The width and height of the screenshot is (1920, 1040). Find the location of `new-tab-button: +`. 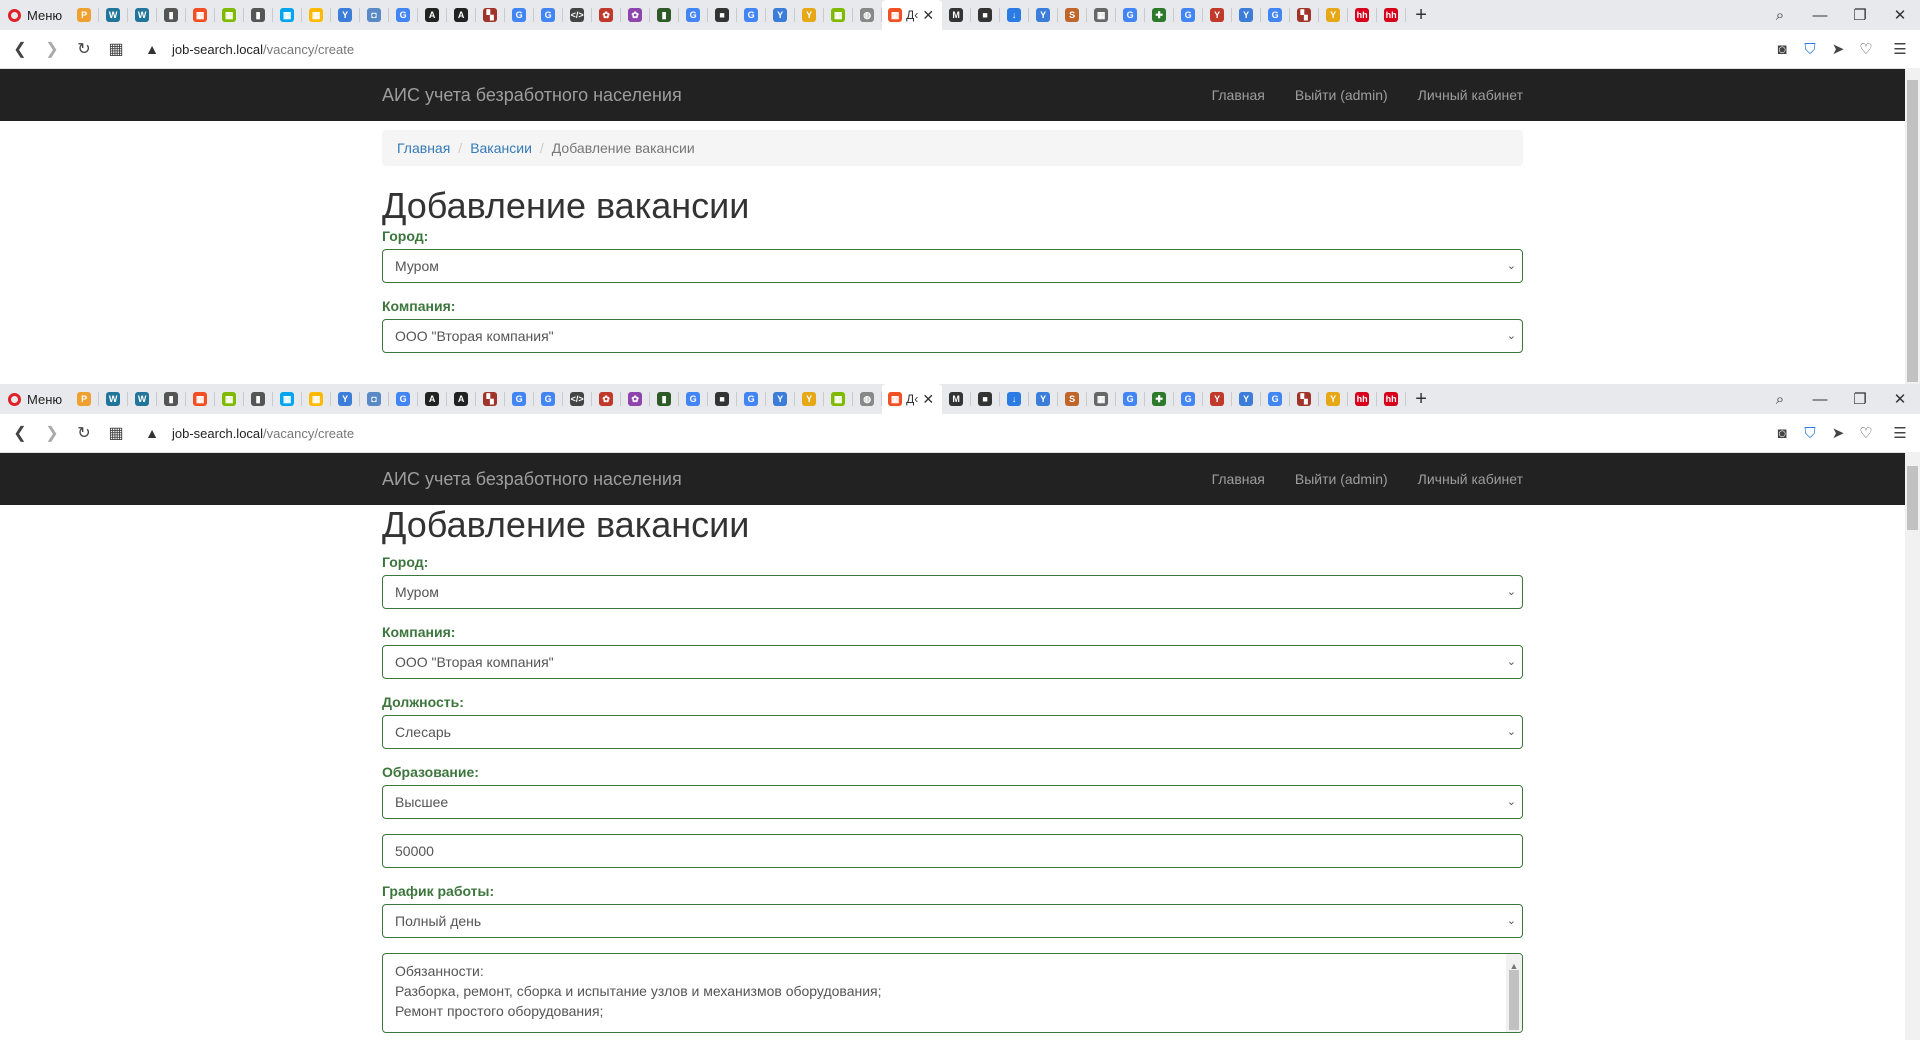

new-tab-button: + is located at coordinates (1421, 399).